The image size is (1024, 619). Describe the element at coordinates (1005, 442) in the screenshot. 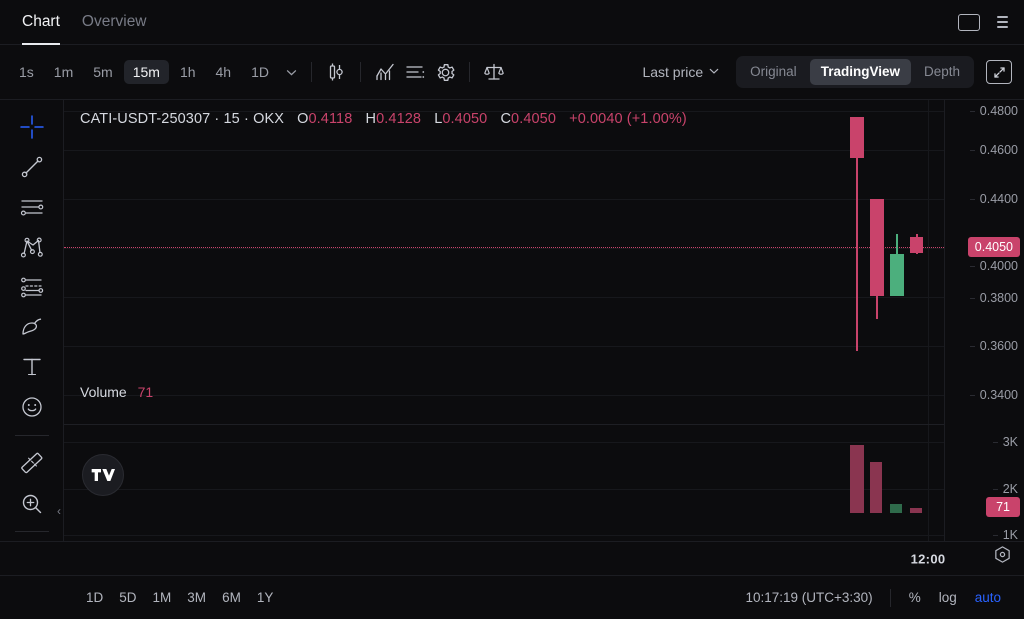

I see `volume-tick-0: 3K` at that location.